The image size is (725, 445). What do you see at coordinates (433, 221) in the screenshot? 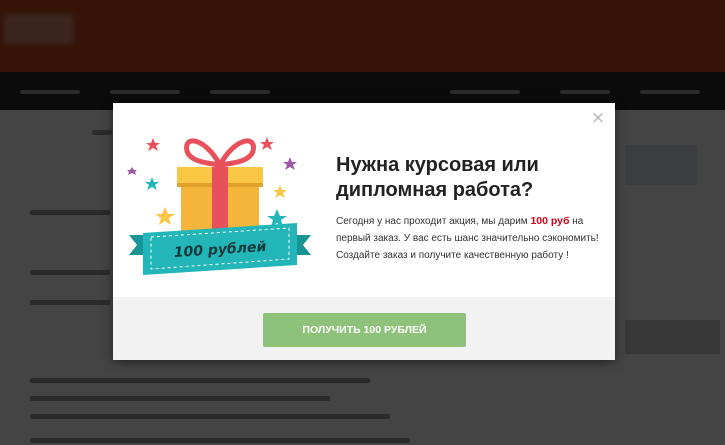
I see `description-text-start: Сегодня у нас проходит акция, мы дарим` at bounding box center [433, 221].